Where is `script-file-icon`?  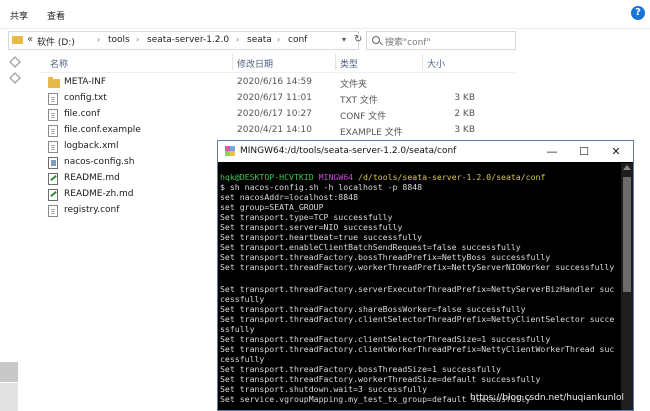
script-file-icon is located at coordinates (53, 163).